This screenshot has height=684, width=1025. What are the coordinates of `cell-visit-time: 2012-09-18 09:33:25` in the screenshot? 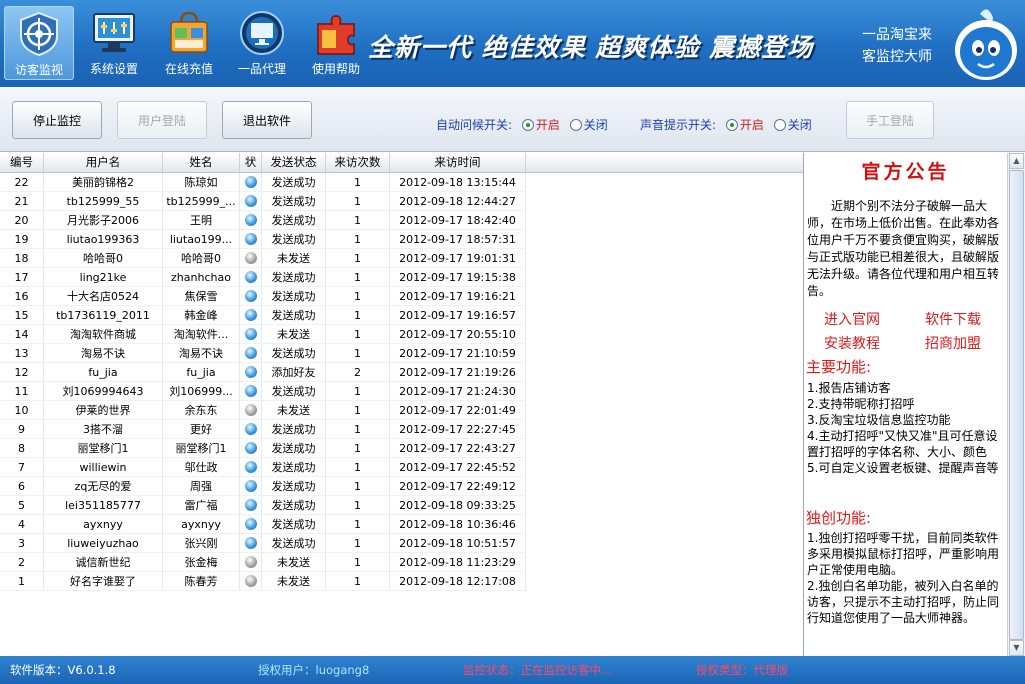 It's located at (458, 505).